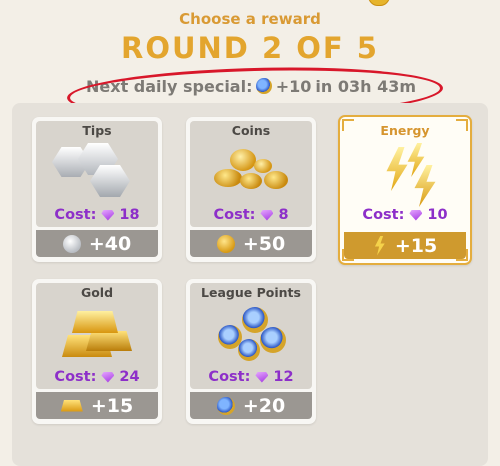 The width and height of the screenshot is (500, 466). Describe the element at coordinates (251, 189) in the screenshot. I see `reward-card-coins: Coins Cost: 8 +50` at that location.